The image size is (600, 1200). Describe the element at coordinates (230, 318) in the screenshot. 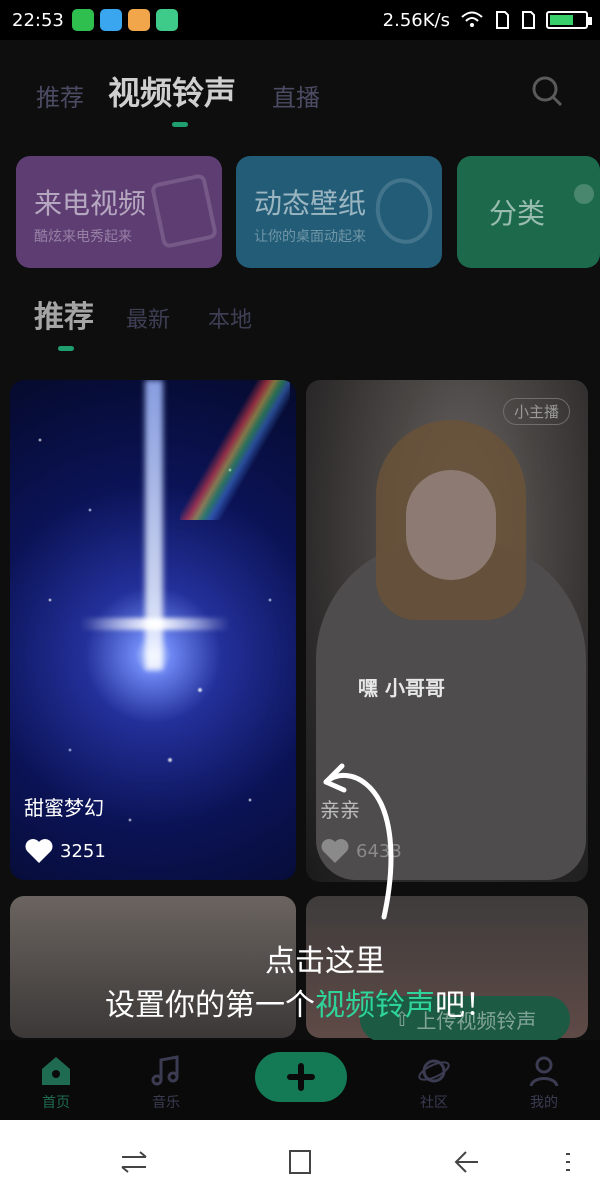

I see `subtab-local: 本地` at that location.